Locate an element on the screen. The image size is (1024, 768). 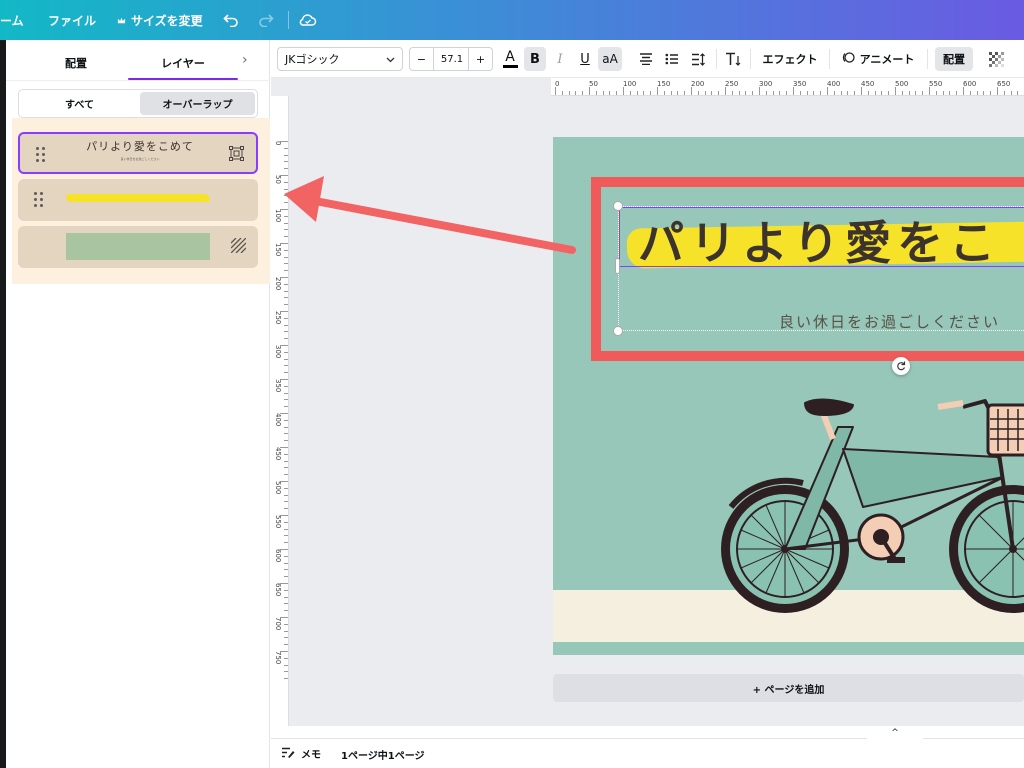
filter-overlap: オーバーラップ is located at coordinates (197, 103).